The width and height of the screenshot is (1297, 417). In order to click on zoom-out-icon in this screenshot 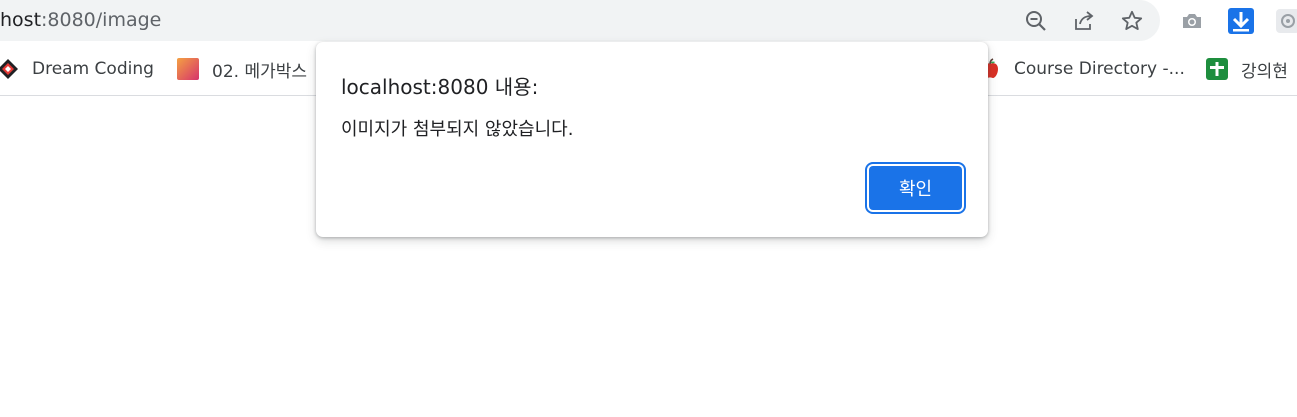, I will do `click(1036, 21)`.